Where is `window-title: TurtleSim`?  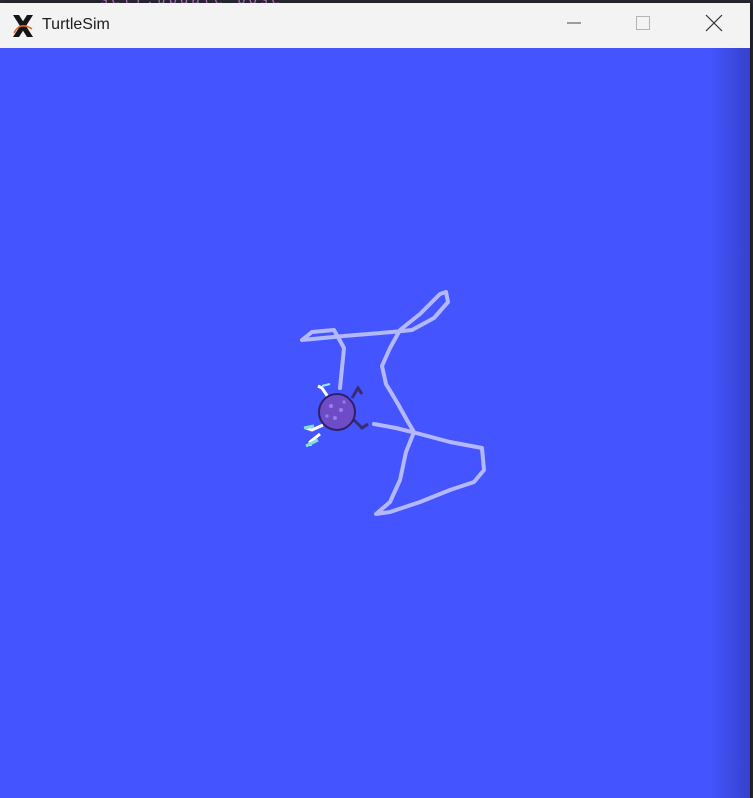
window-title: TurtleSim is located at coordinates (76, 24).